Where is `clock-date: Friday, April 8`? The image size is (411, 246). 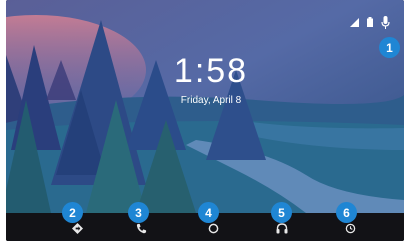 clock-date: Friday, April 8 is located at coordinates (211, 100).